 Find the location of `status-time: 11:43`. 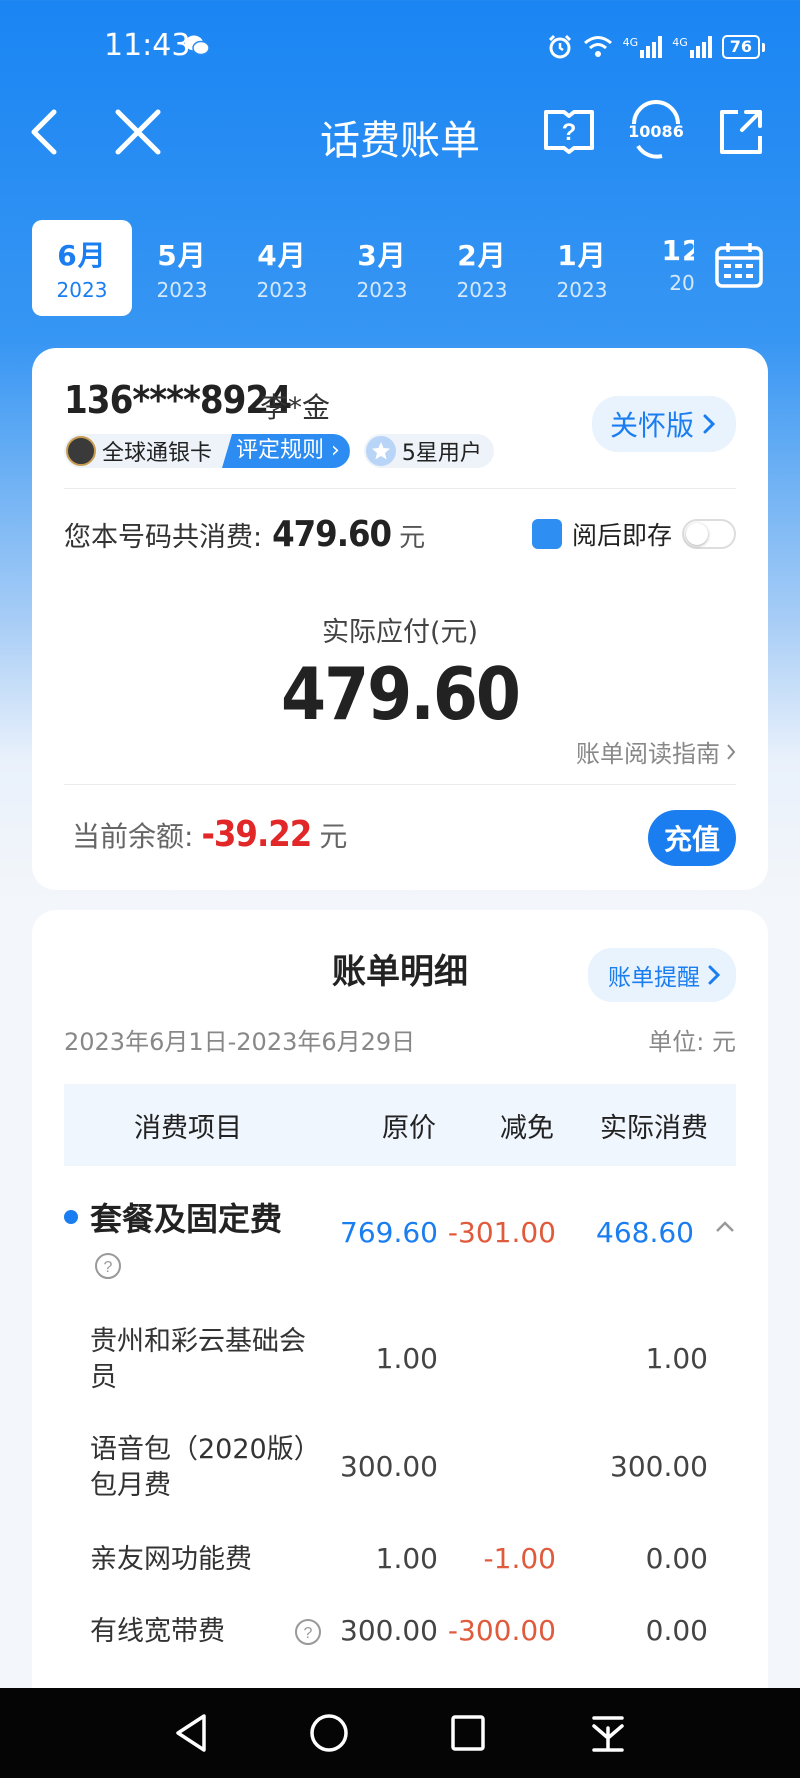

status-time: 11:43 is located at coordinates (147, 45).